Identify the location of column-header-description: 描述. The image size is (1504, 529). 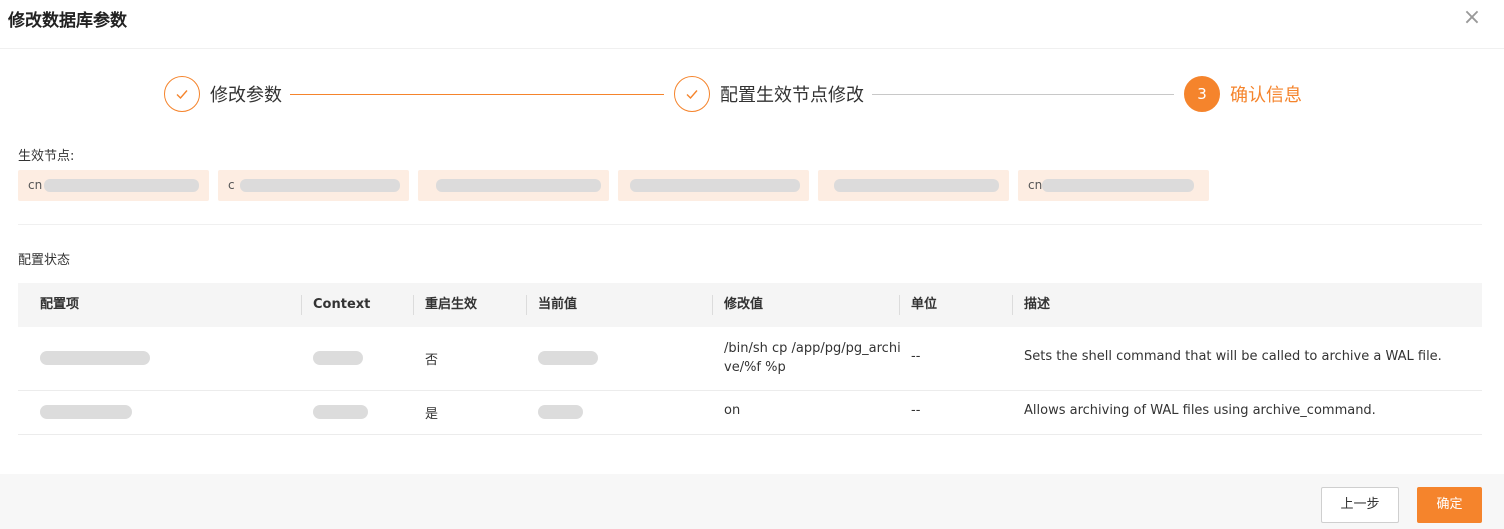
(1037, 304).